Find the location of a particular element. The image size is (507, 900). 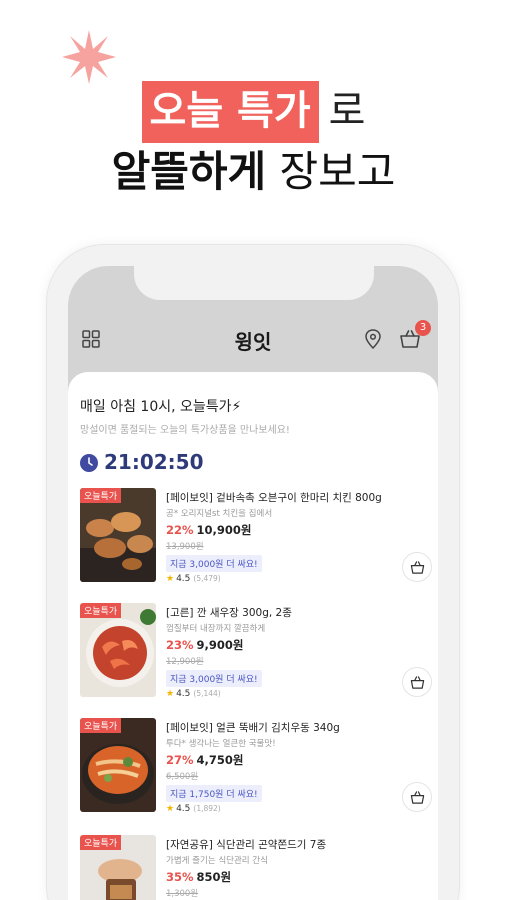

product-description: 껍질부터 내장까지 깔끔하게 is located at coordinates (216, 629).